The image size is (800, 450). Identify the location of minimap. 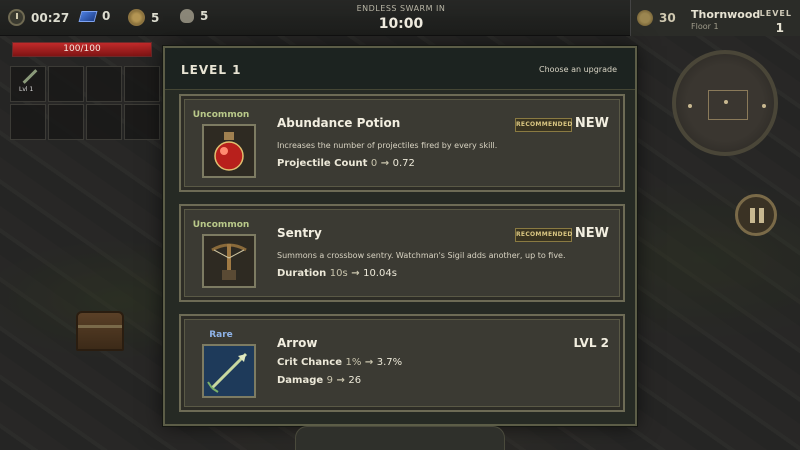
(725, 103).